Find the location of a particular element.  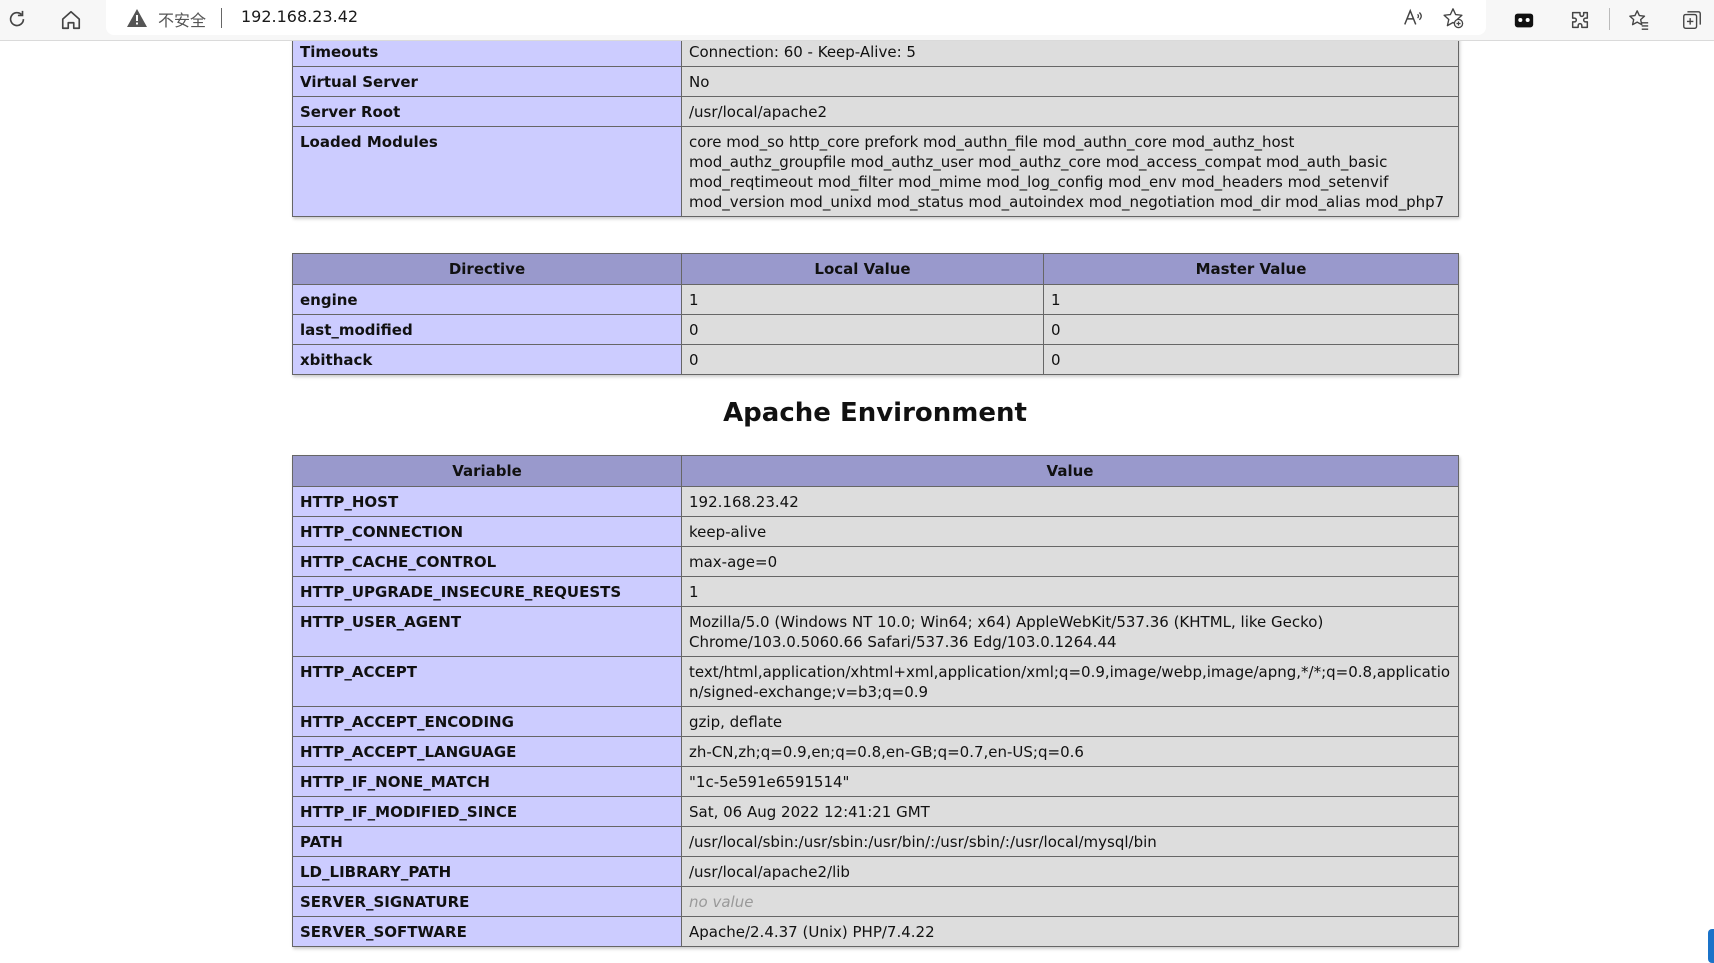

read-aloud-button is located at coordinates (1413, 18).